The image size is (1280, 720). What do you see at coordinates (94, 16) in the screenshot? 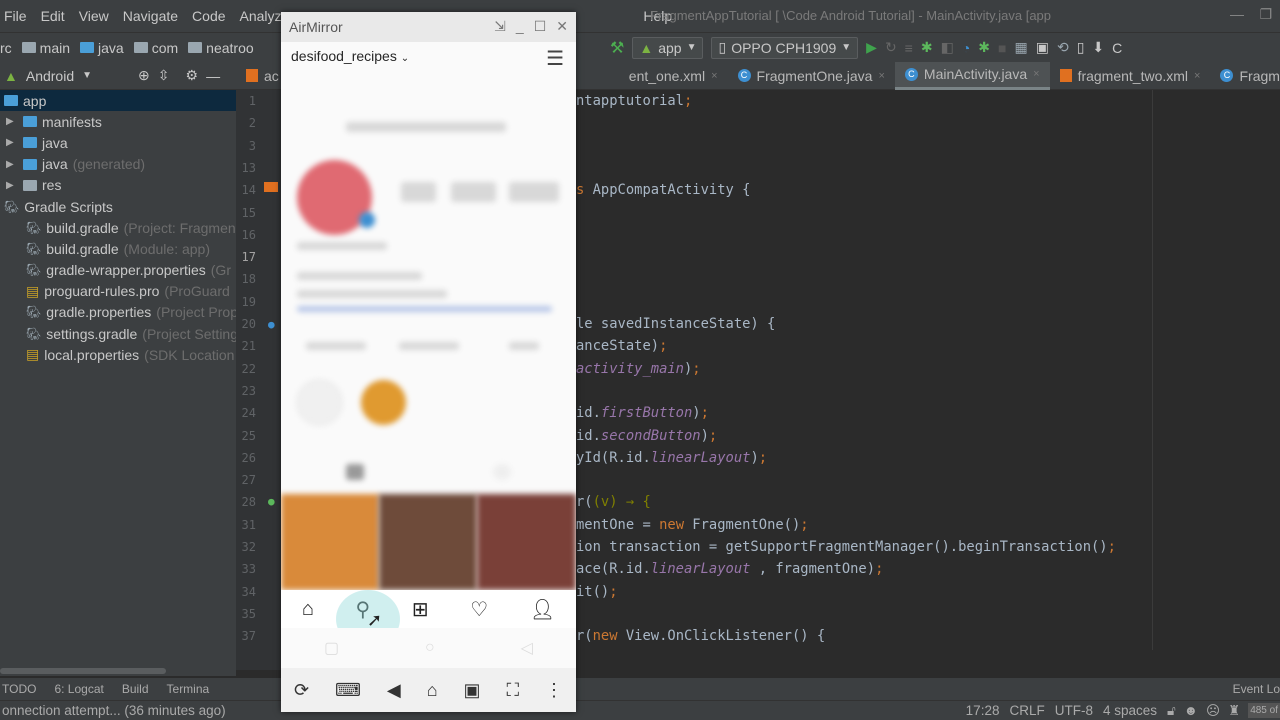
I see `menu-view: View` at bounding box center [94, 16].